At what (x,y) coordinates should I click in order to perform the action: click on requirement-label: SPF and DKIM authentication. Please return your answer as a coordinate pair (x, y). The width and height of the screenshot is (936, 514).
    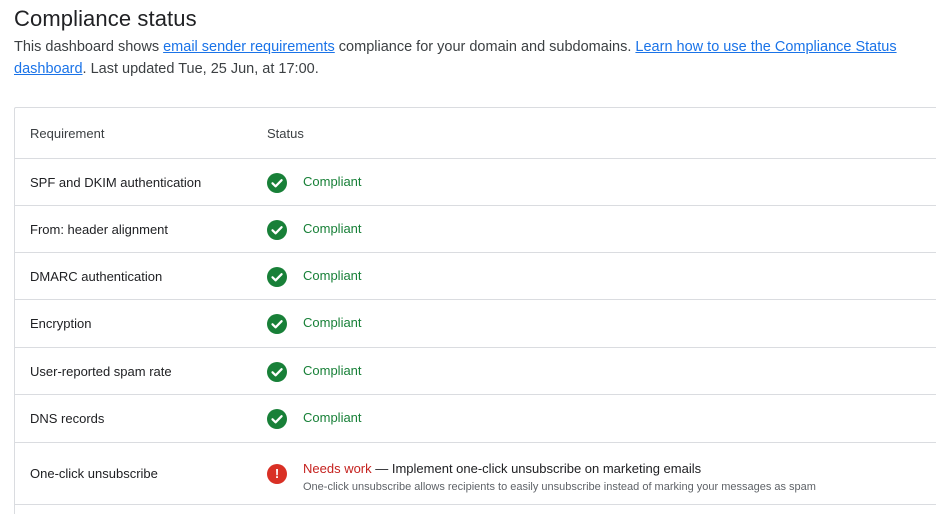
    Looking at the image, I should click on (116, 182).